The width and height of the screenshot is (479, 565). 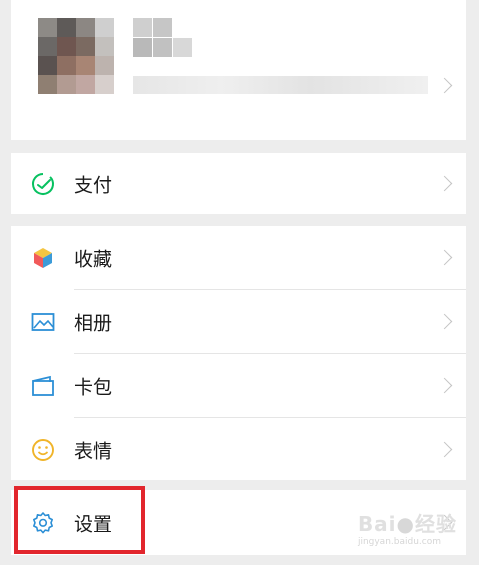 What do you see at coordinates (238, 385) in the screenshot?
I see `menu-item-cards: 卡包` at bounding box center [238, 385].